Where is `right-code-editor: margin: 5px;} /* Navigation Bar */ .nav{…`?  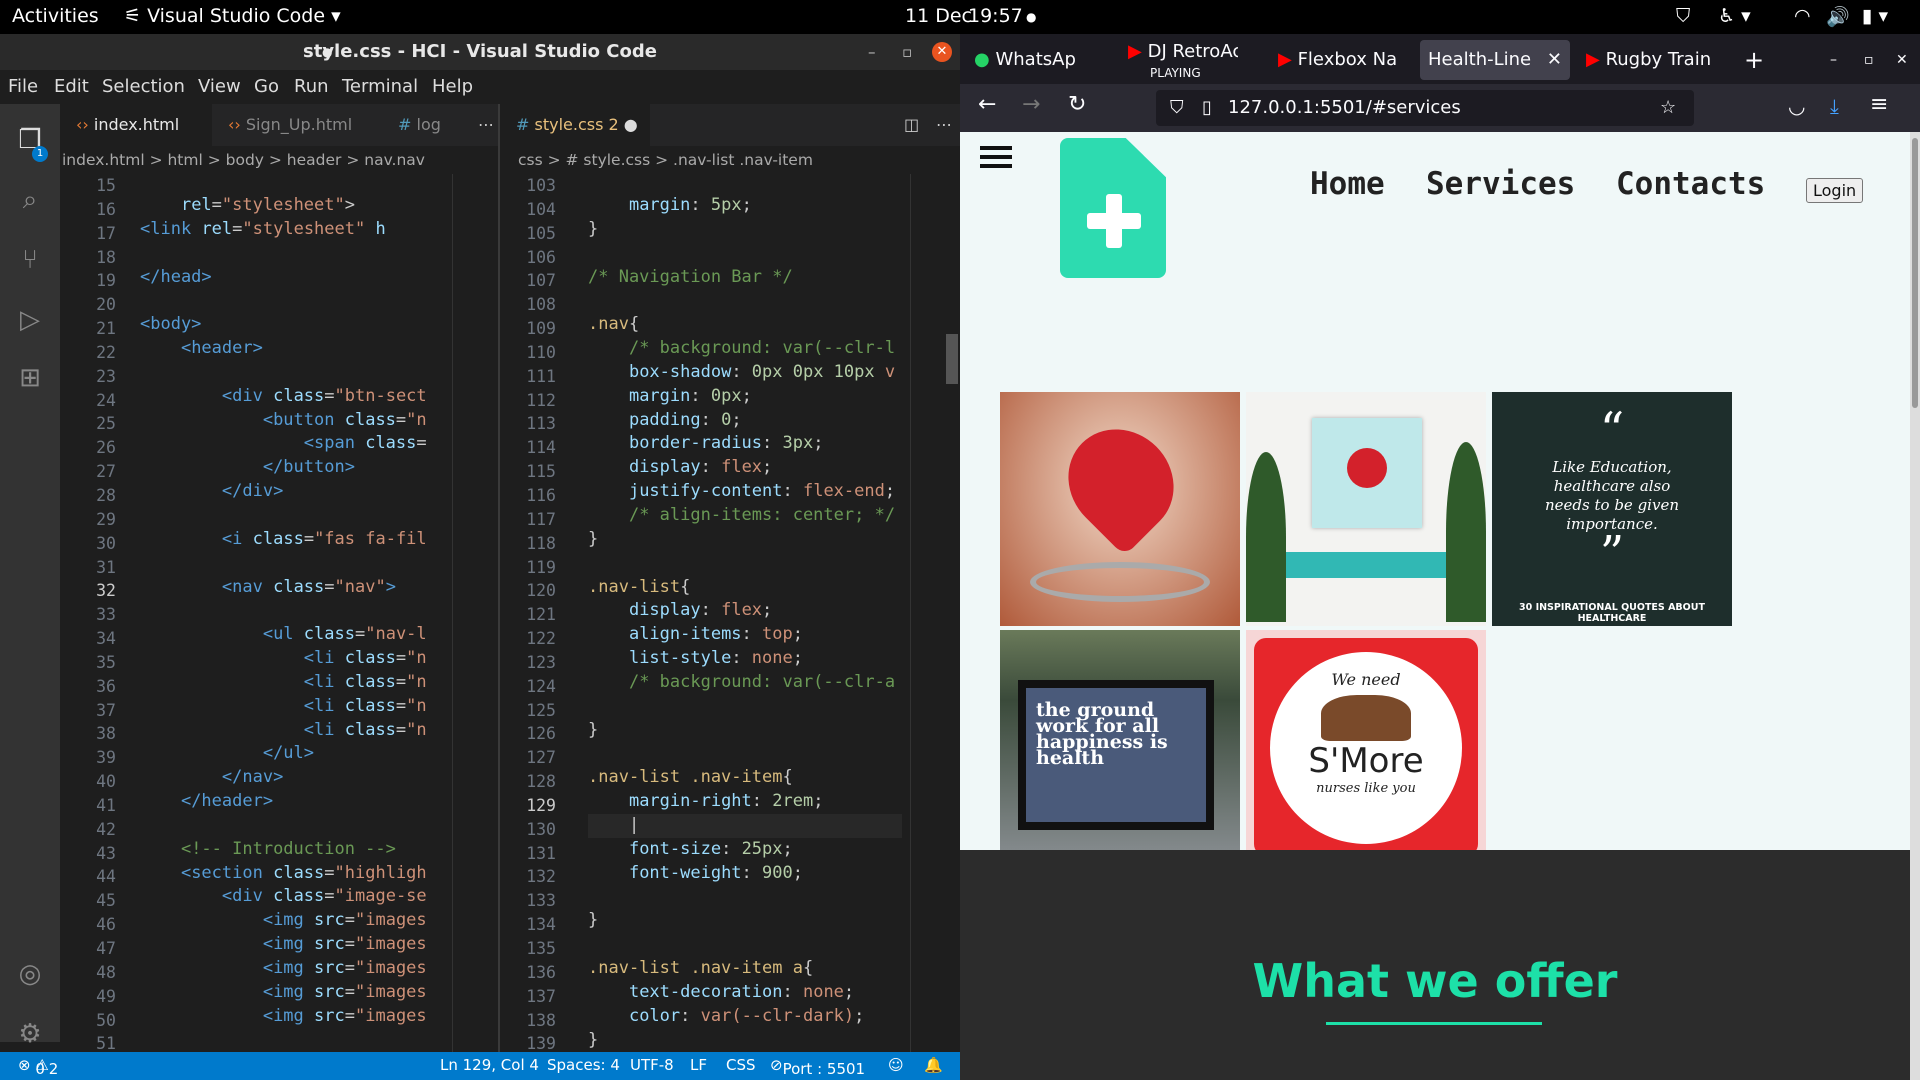 right-code-editor: margin: 5px;} /* Navigation Bar */ .nav{… is located at coordinates (745, 627).